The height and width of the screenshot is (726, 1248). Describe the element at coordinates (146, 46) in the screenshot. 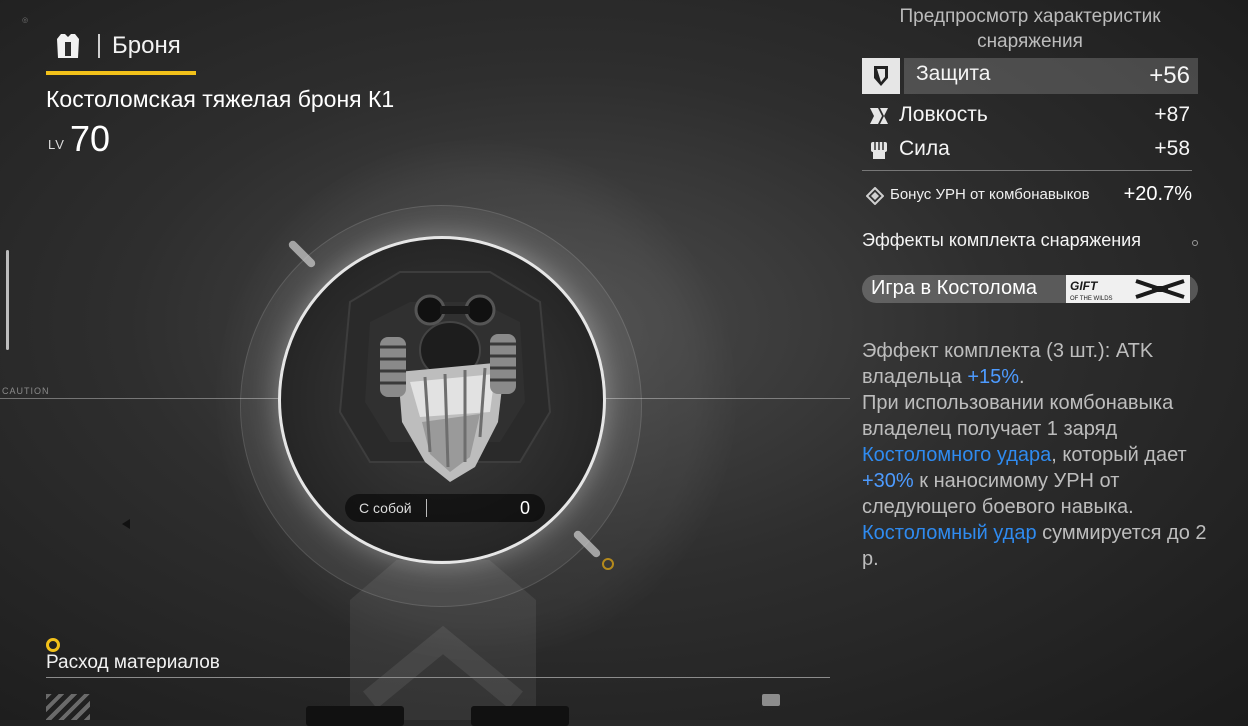

I see `category-label: Броня` at that location.